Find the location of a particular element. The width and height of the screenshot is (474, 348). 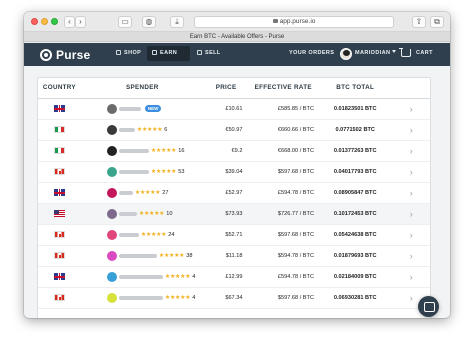

chat-icon is located at coordinates (428, 306).